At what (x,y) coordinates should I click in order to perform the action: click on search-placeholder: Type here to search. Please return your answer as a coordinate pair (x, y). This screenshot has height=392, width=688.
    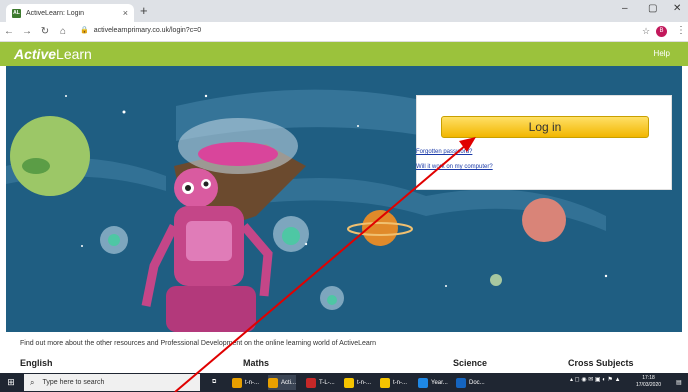
    Looking at the image, I should click on (73, 382).